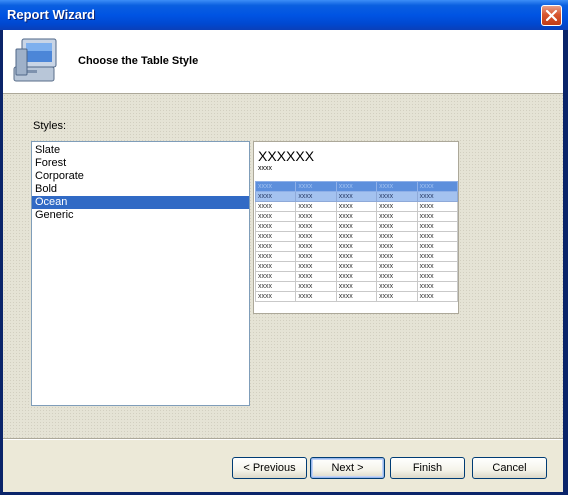 This screenshot has height=495, width=568. What do you see at coordinates (140, 150) in the screenshot?
I see `style-item-slate: Slate` at bounding box center [140, 150].